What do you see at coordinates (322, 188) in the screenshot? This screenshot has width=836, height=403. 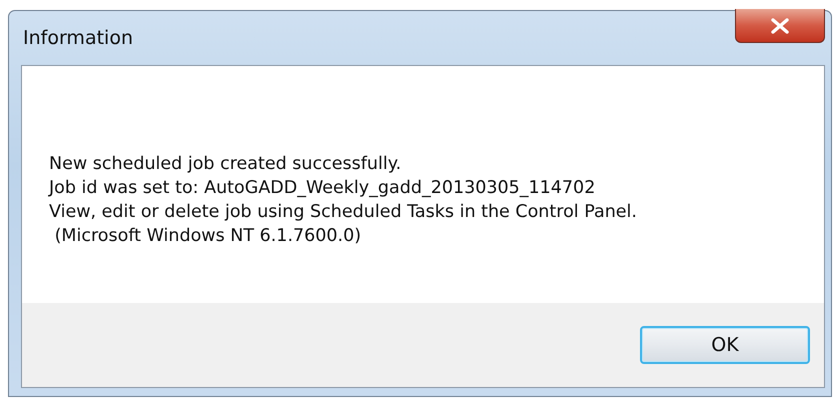 I see `message-text: Job id was set to: AutoGADD_Weekly_gadd_20130305_114702` at bounding box center [322, 188].